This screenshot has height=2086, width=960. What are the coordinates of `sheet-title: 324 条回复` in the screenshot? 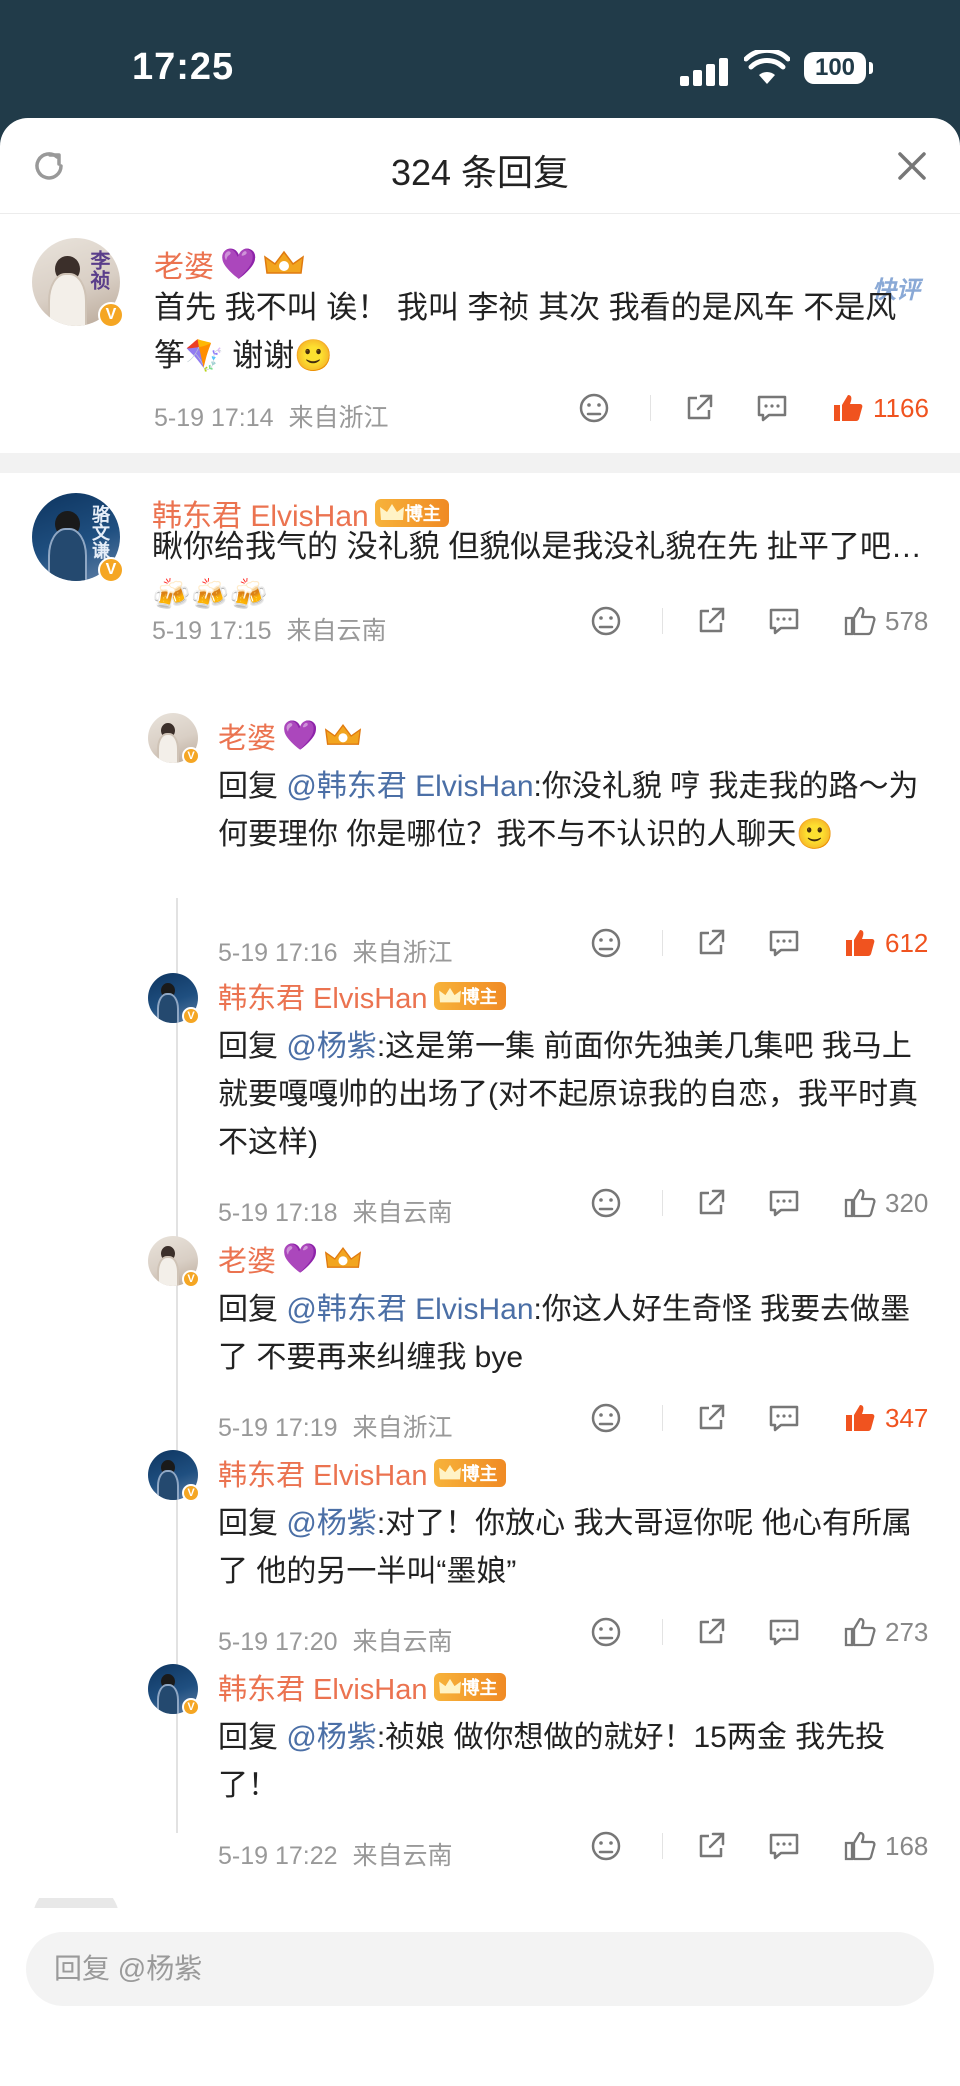 It's located at (480, 172).